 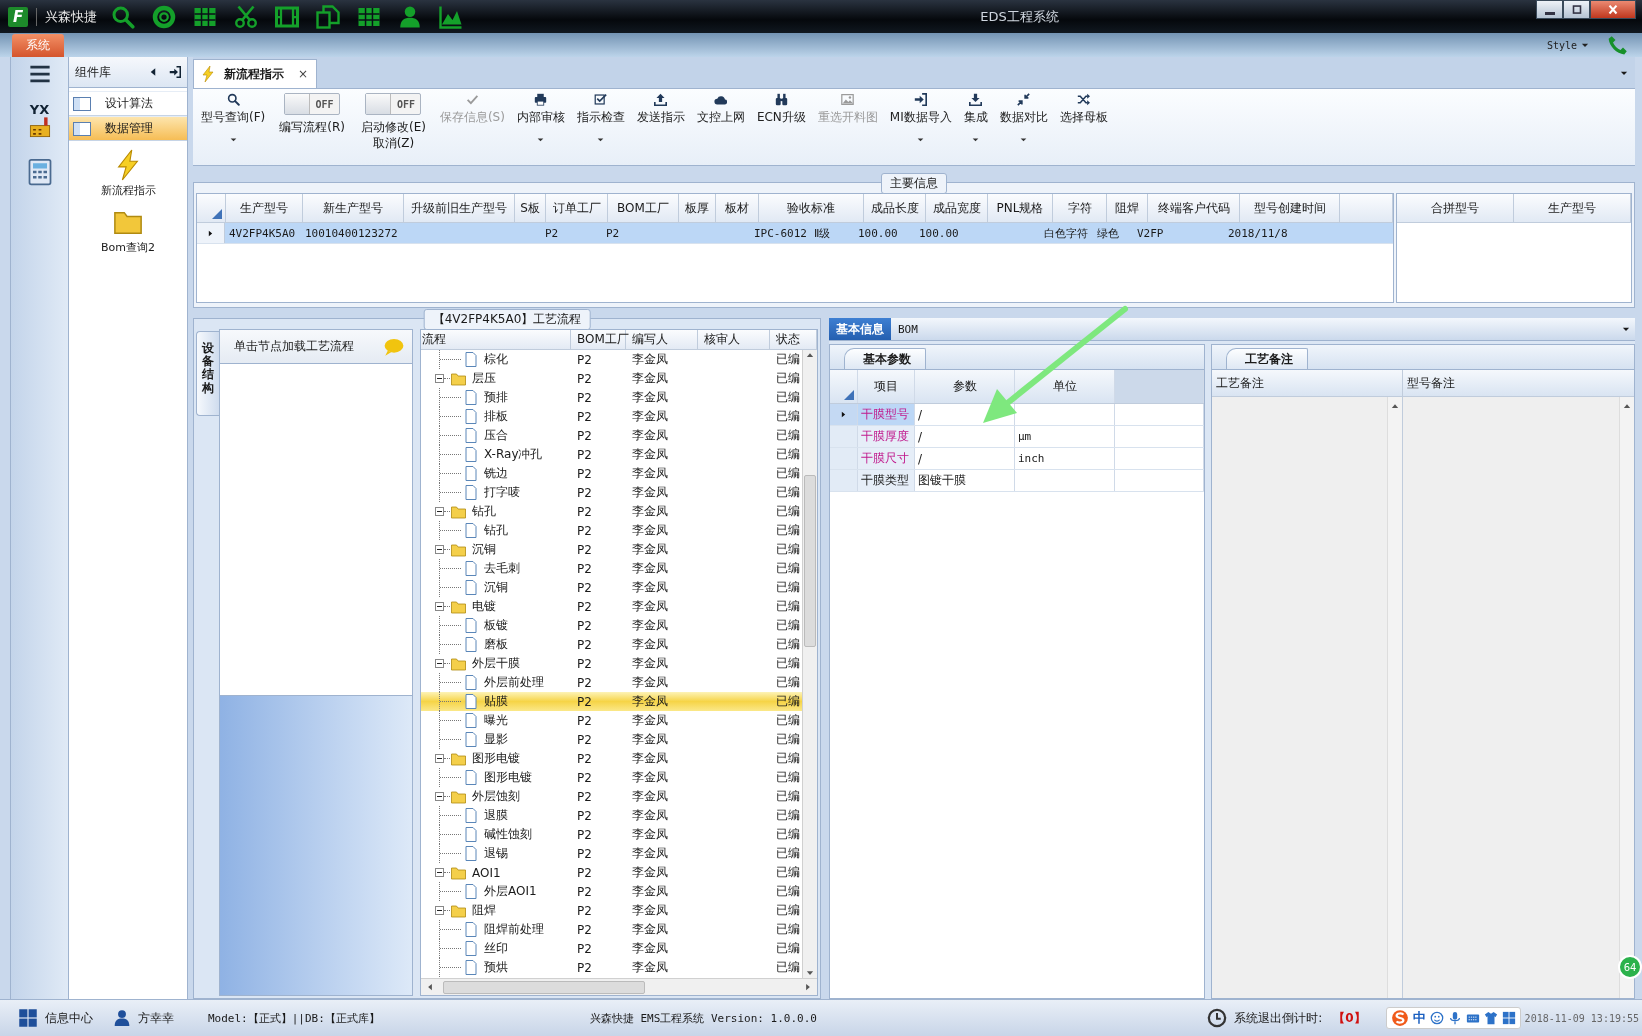 What do you see at coordinates (233, 124) in the screenshot?
I see `toolbar-button: 型号查询(F)` at bounding box center [233, 124].